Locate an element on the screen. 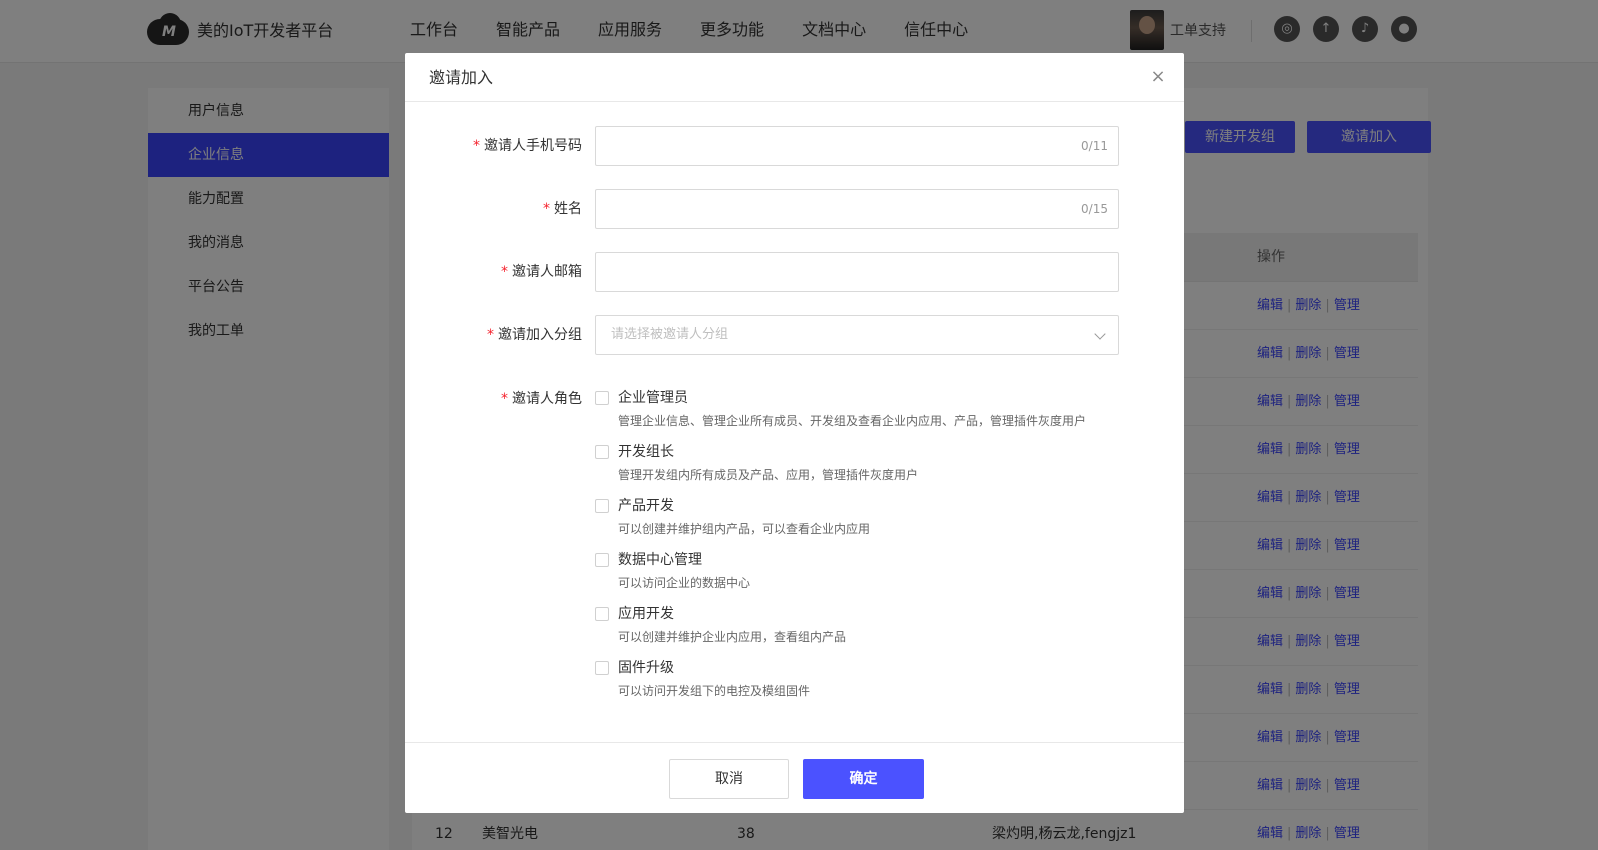 This screenshot has height=850, width=1598. role-name: 企业管理员 is located at coordinates (653, 398).